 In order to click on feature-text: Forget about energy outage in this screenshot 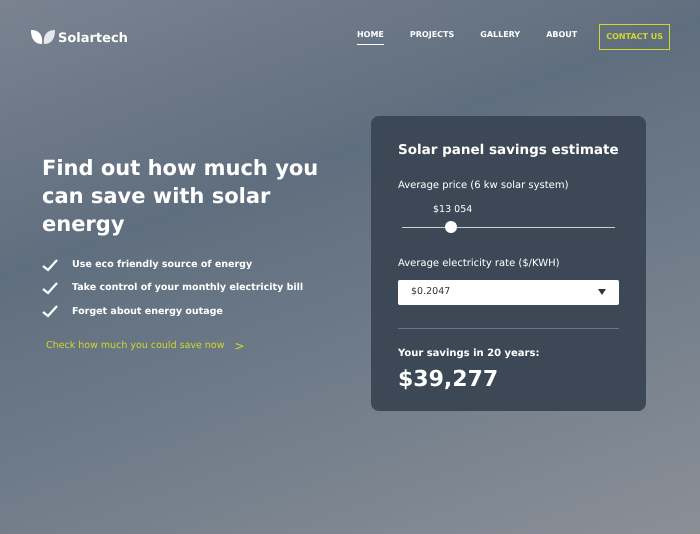, I will do `click(147, 311)`.